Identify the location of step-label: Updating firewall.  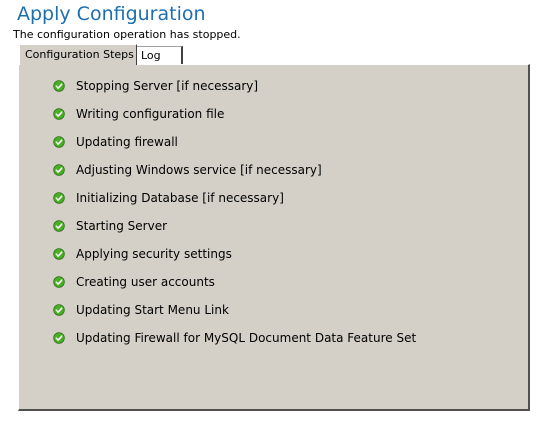
(127, 142).